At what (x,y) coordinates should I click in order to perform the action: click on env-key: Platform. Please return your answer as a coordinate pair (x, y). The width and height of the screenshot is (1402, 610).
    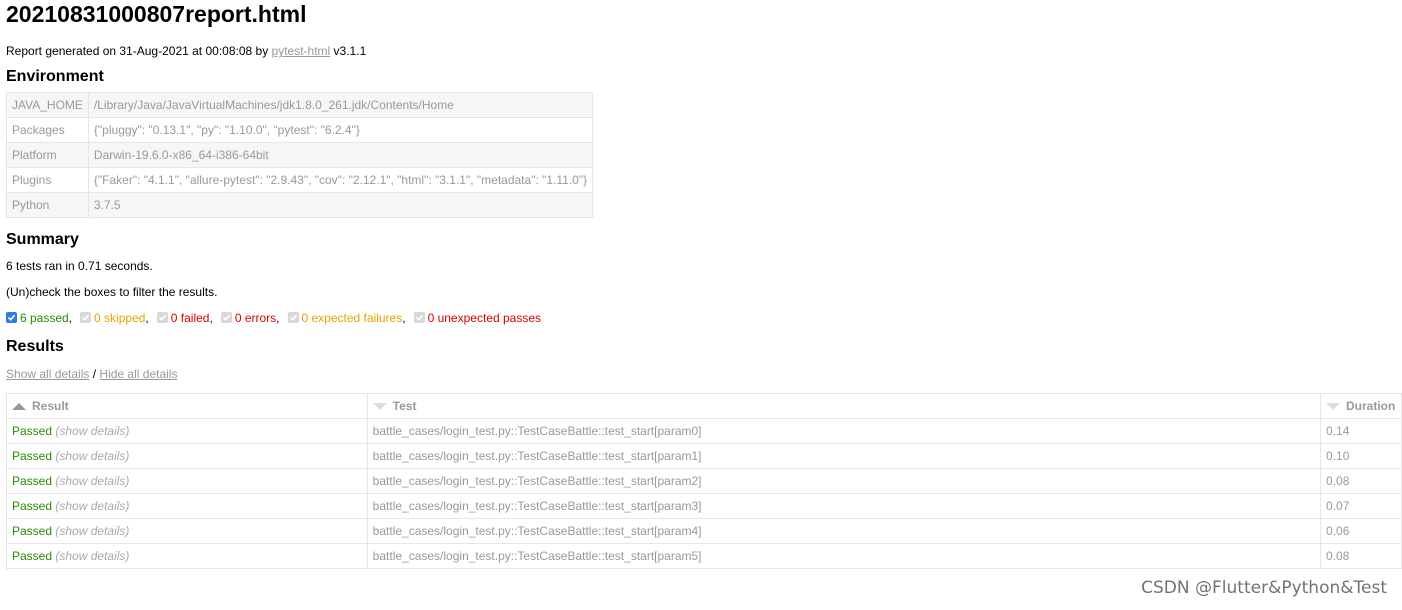
    Looking at the image, I should click on (47, 155).